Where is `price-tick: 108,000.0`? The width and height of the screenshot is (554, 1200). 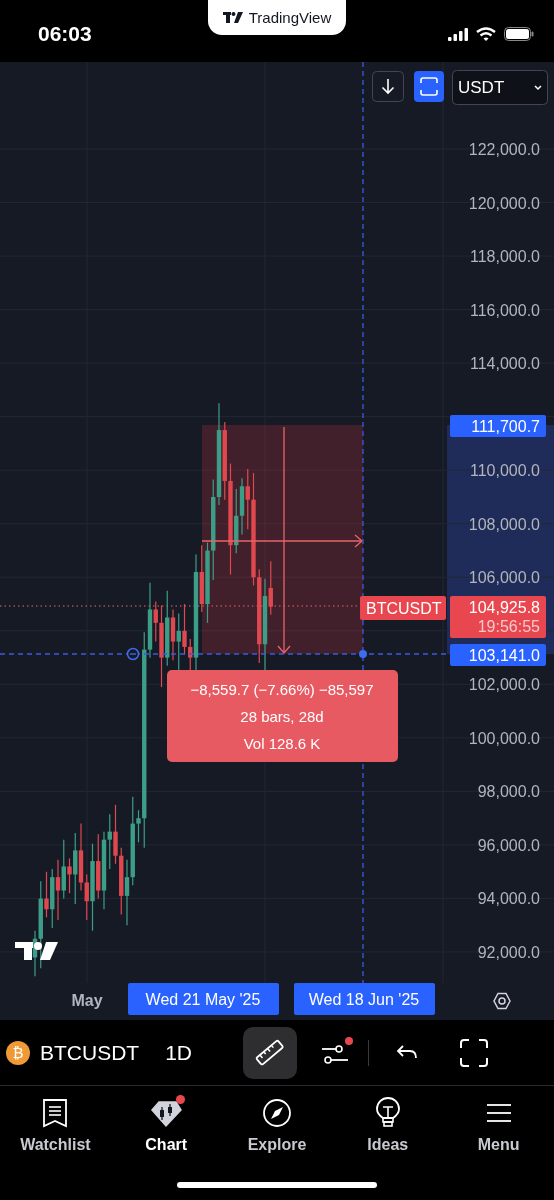
price-tick: 108,000.0 is located at coordinates (504, 524).